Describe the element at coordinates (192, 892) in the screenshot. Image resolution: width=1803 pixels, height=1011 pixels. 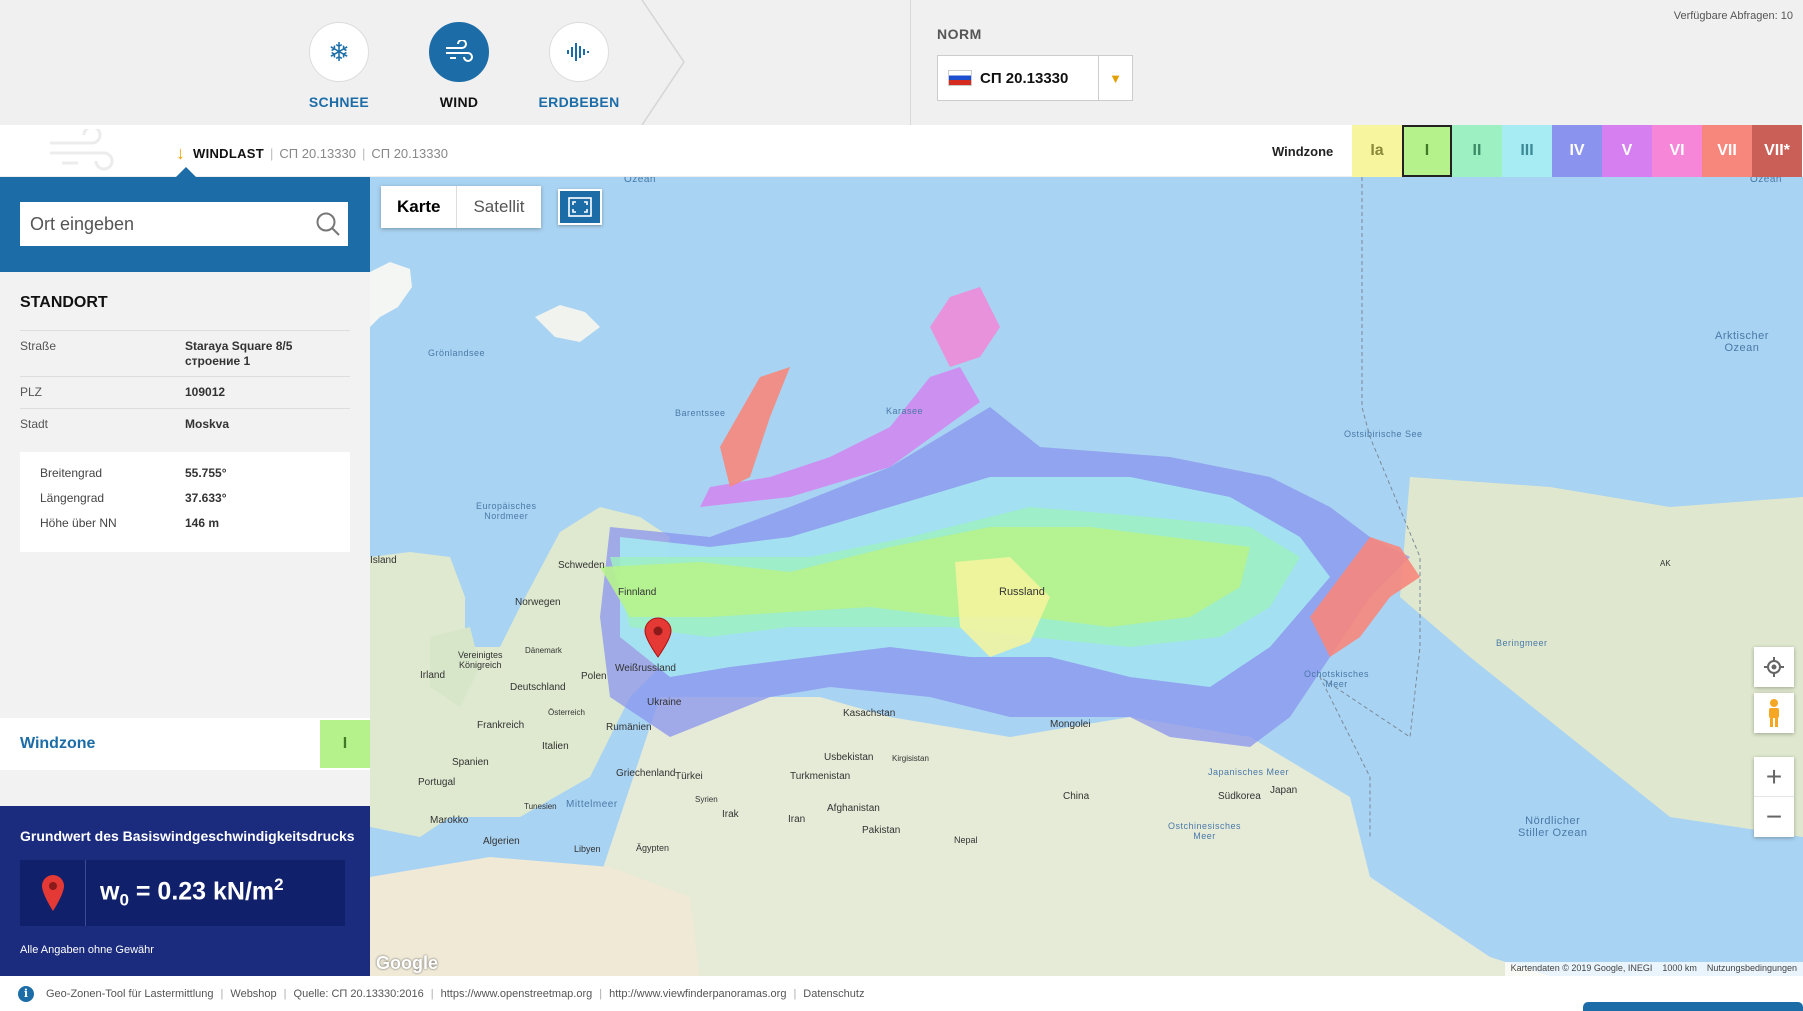
I see `wind-pressure-value: w0 = 0.23 kN/m2` at that location.